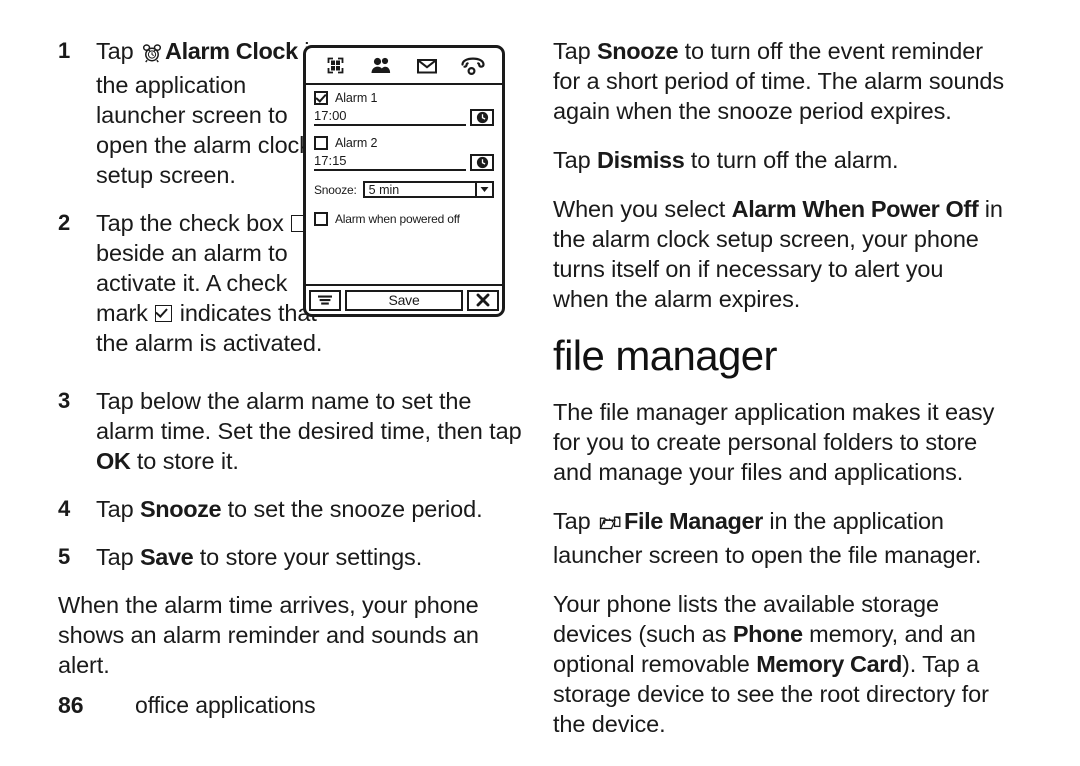 Image resolution: width=1080 pixels, height=766 pixels. What do you see at coordinates (64, 222) in the screenshot?
I see `step-number: 2` at bounding box center [64, 222].